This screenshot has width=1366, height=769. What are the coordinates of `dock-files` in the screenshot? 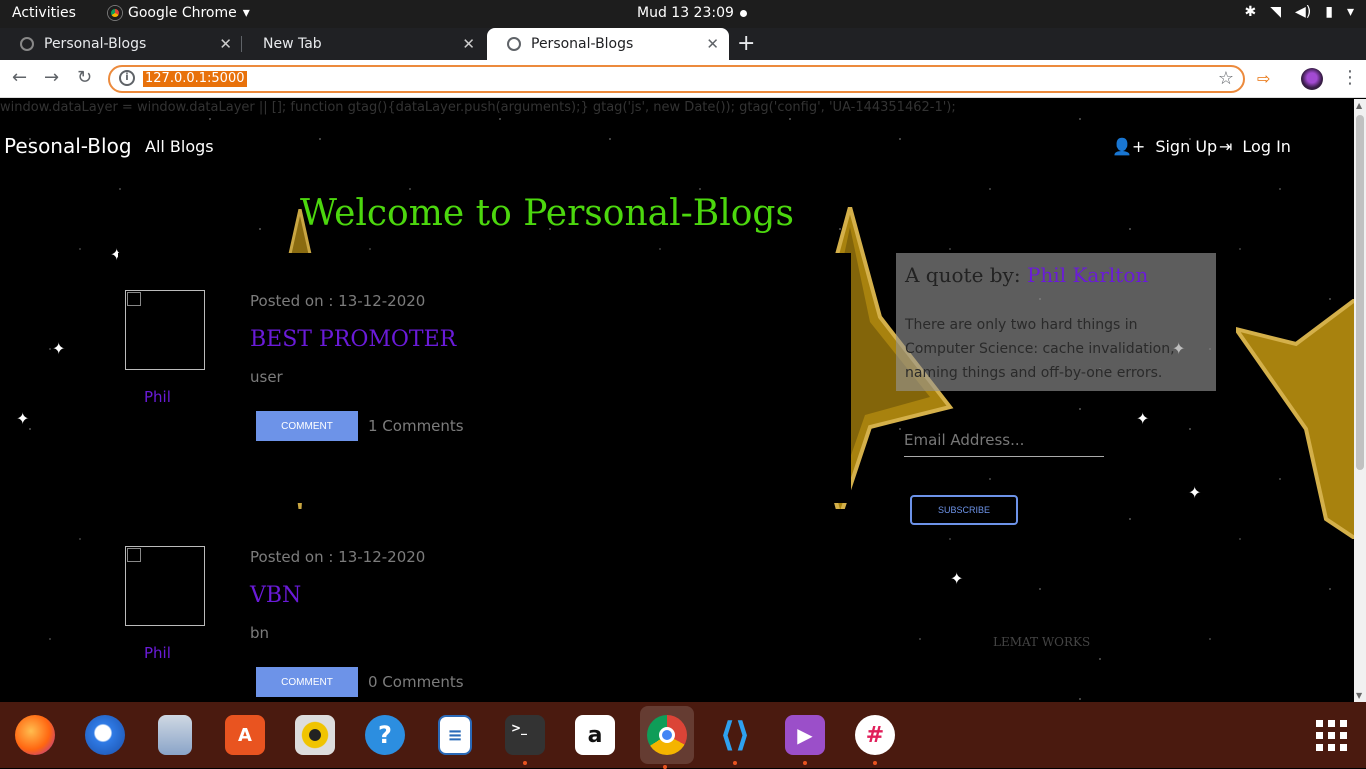 It's located at (175, 735).